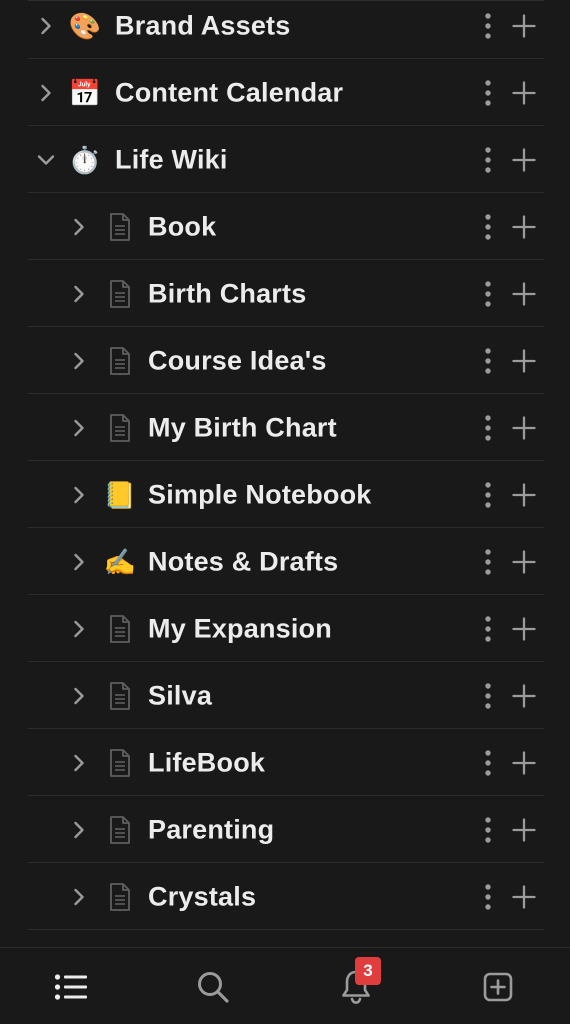 The height and width of the screenshot is (1024, 570). Describe the element at coordinates (120, 561) in the screenshot. I see `writing-hand-emoji: ✍️` at that location.